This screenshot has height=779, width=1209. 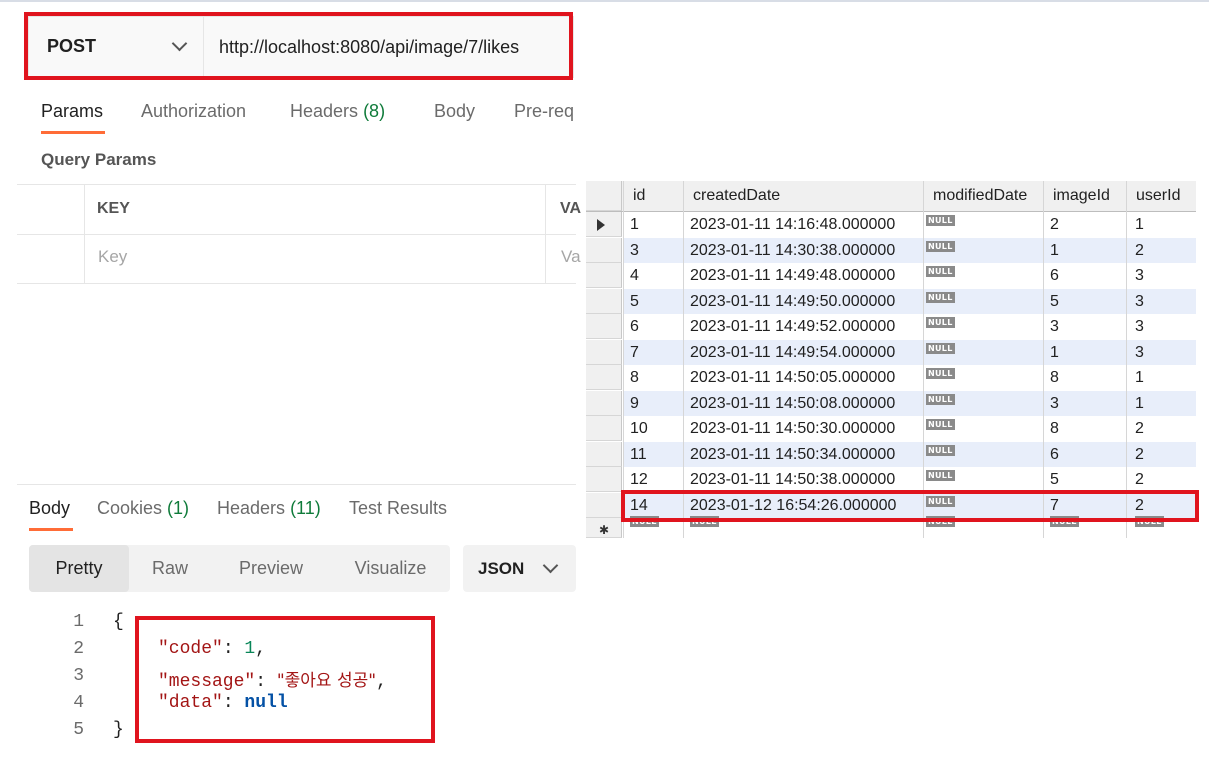 What do you see at coordinates (634, 276) in the screenshot?
I see `cell-id: 4` at bounding box center [634, 276].